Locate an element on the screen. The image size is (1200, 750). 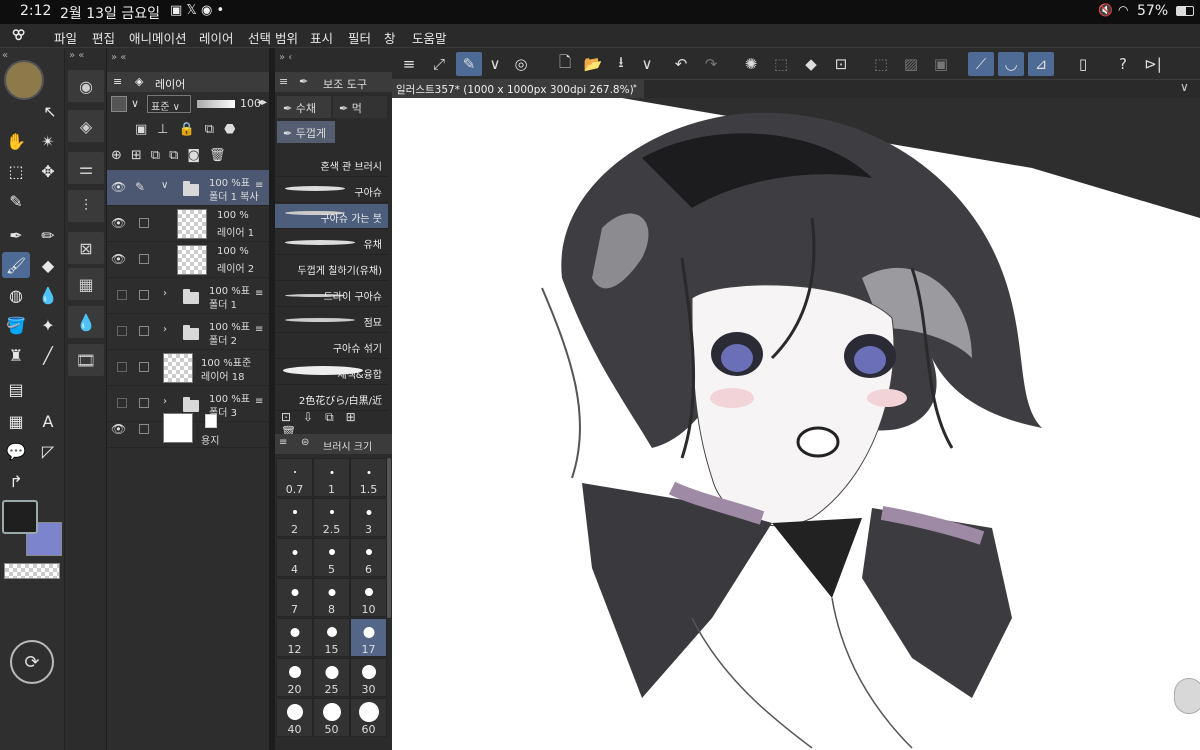
invert-selection-icon: ▨ is located at coordinates (911, 64).